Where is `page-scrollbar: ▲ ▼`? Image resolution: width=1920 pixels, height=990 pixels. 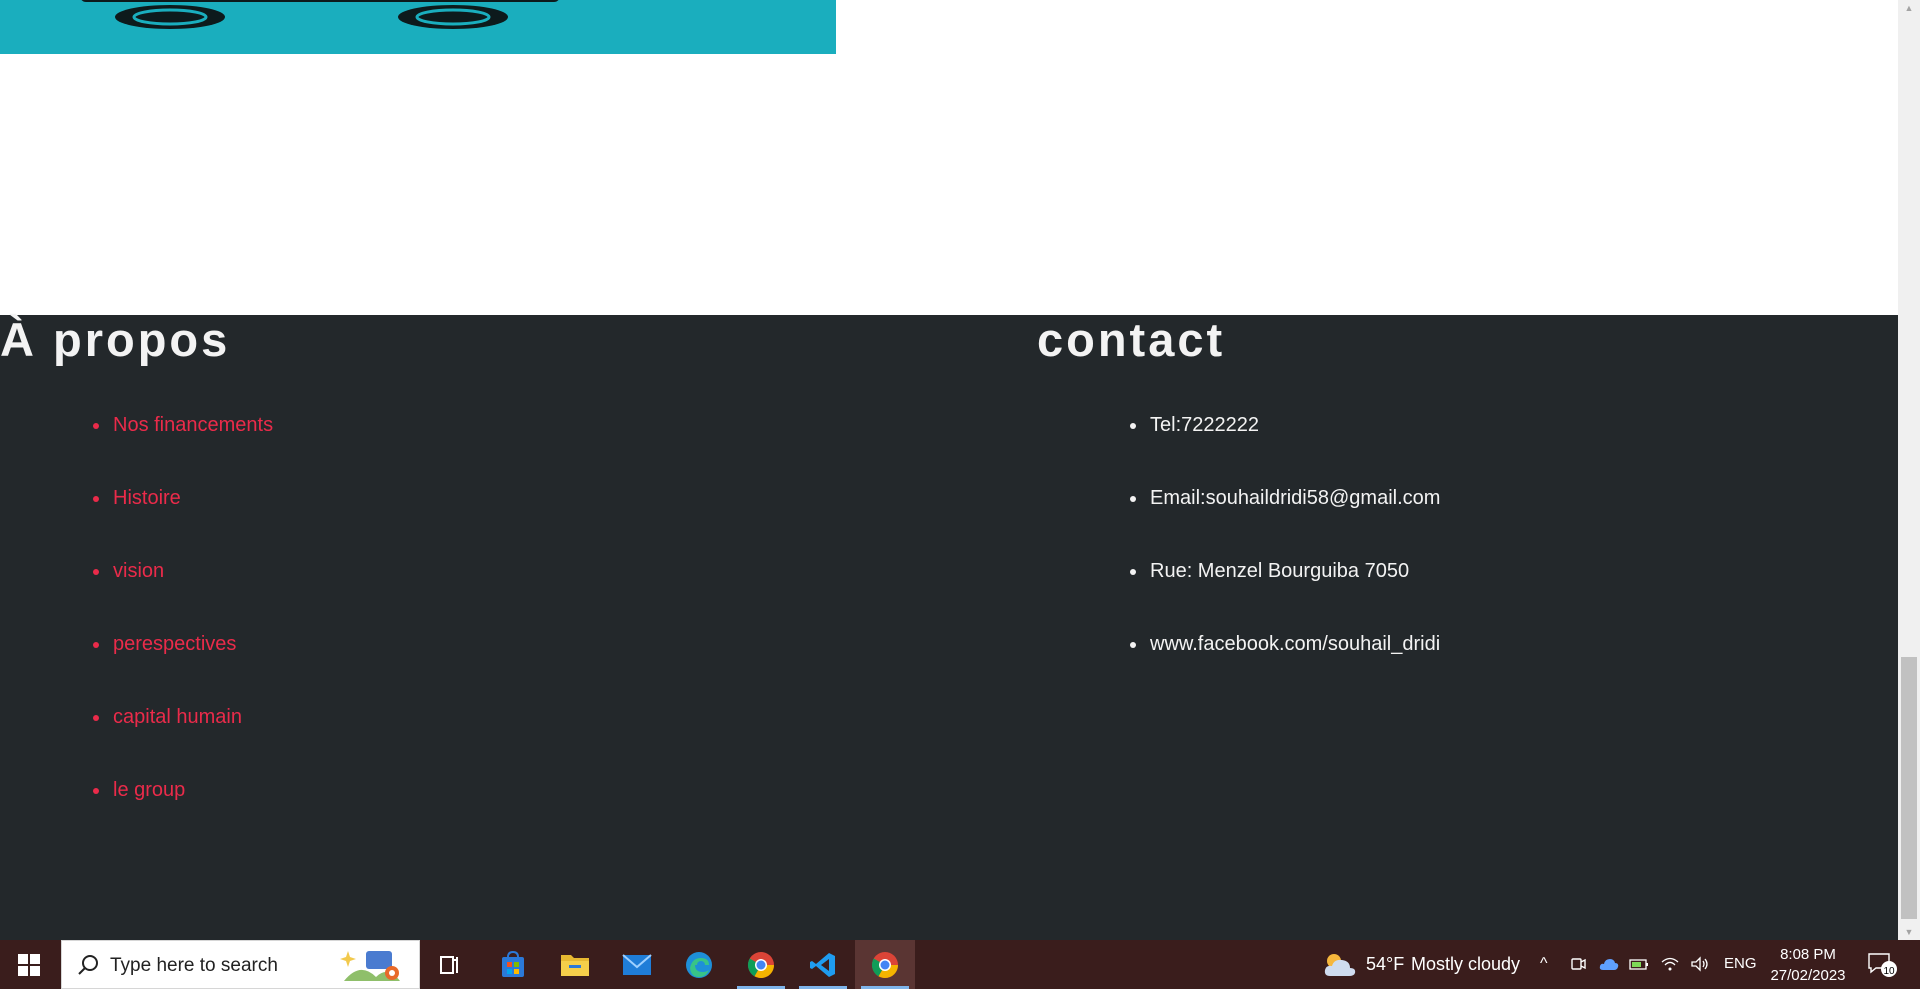
page-scrollbar: ▲ ▼ is located at coordinates (1909, 470).